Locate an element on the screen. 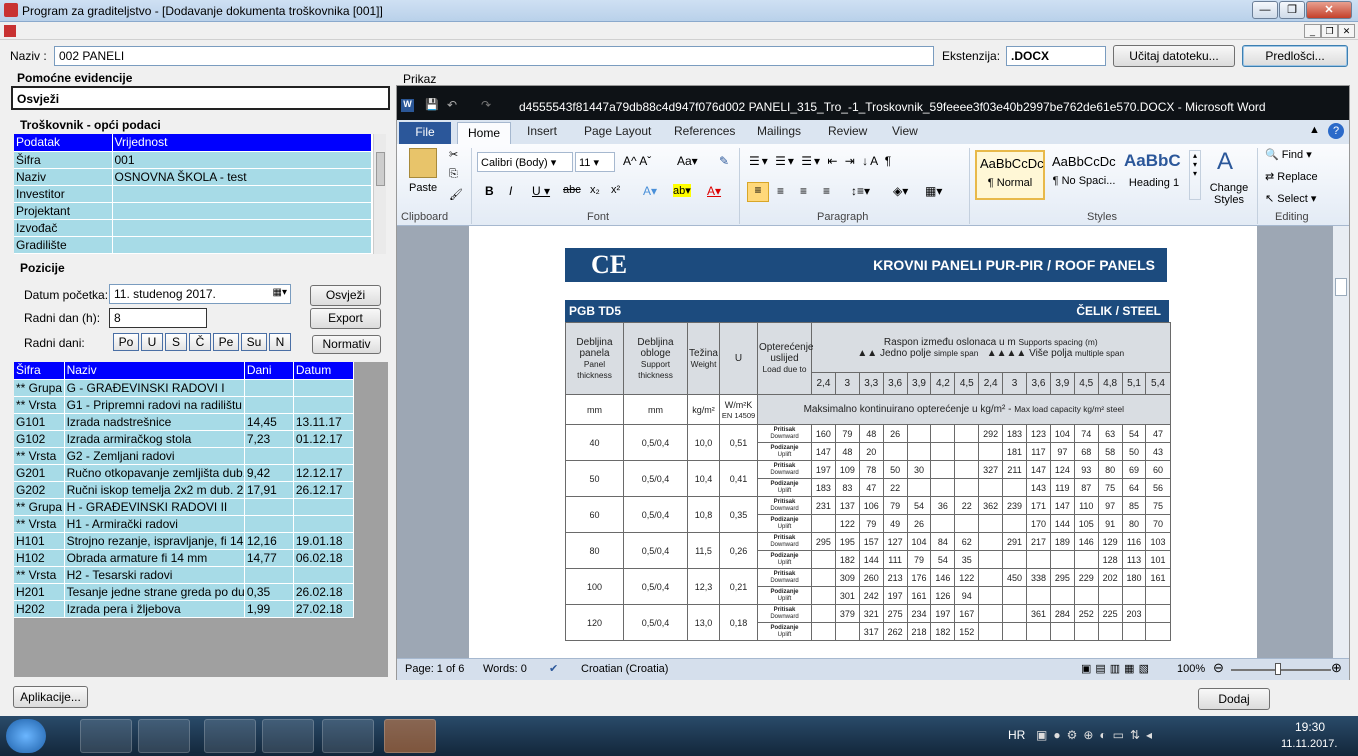 The image size is (1358, 756). day-toggle-pe: Pe is located at coordinates (226, 342).